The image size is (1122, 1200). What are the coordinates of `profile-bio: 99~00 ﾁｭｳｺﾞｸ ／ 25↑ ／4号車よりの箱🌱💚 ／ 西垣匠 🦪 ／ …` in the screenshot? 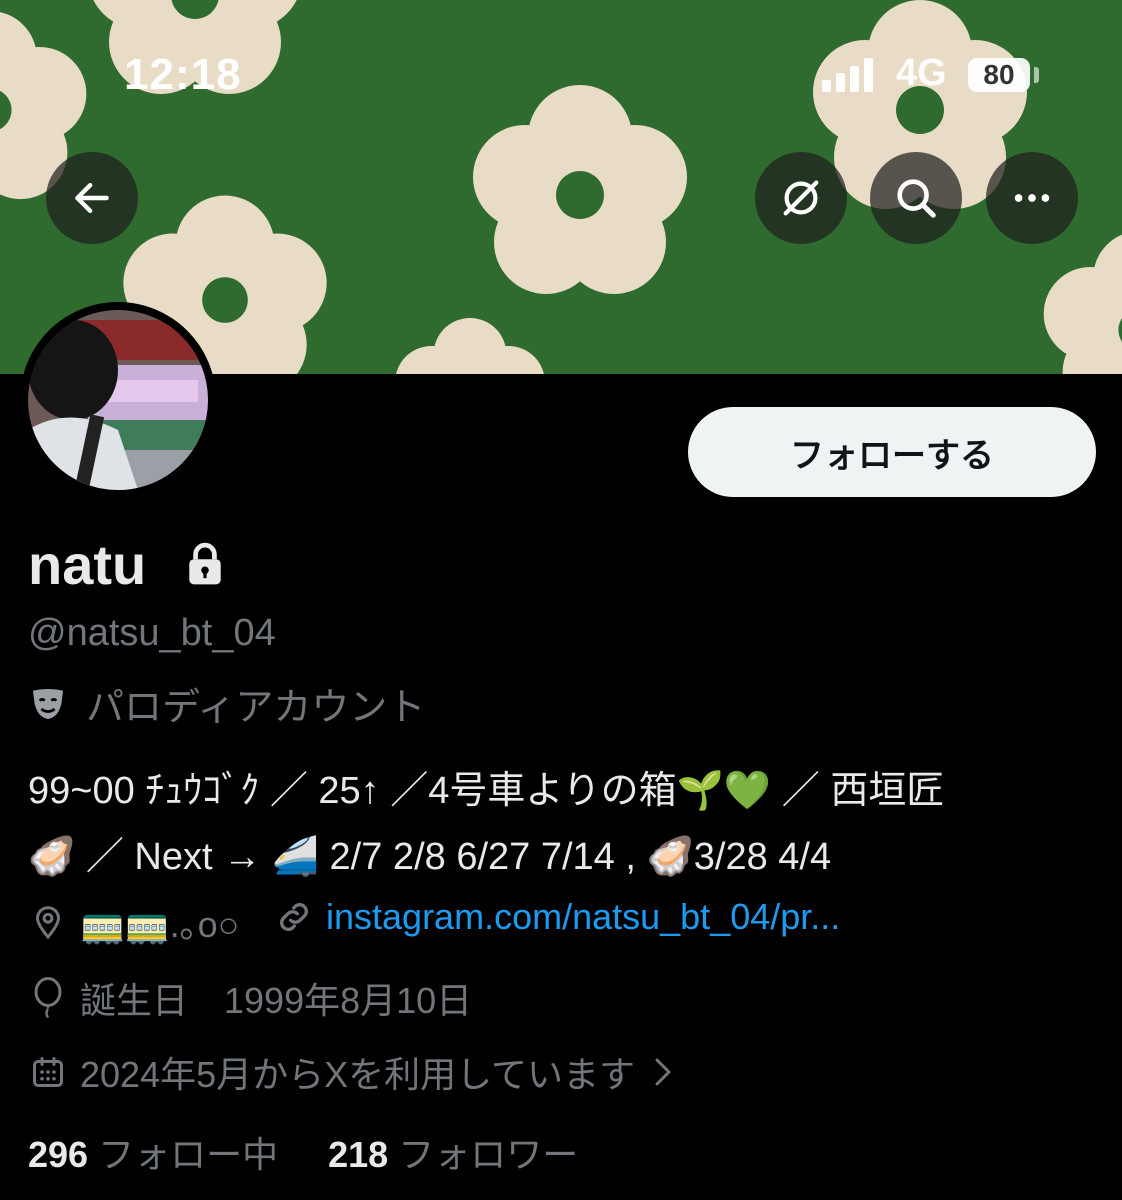 It's located at (563, 824).